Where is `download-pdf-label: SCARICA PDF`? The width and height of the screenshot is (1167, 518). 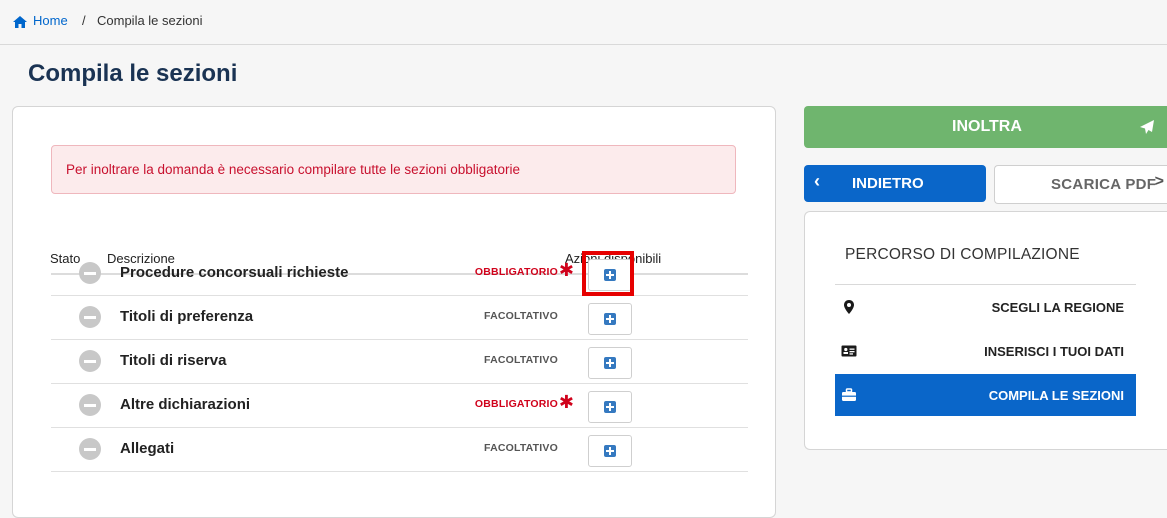 download-pdf-label: SCARICA PDF is located at coordinates (1104, 184).